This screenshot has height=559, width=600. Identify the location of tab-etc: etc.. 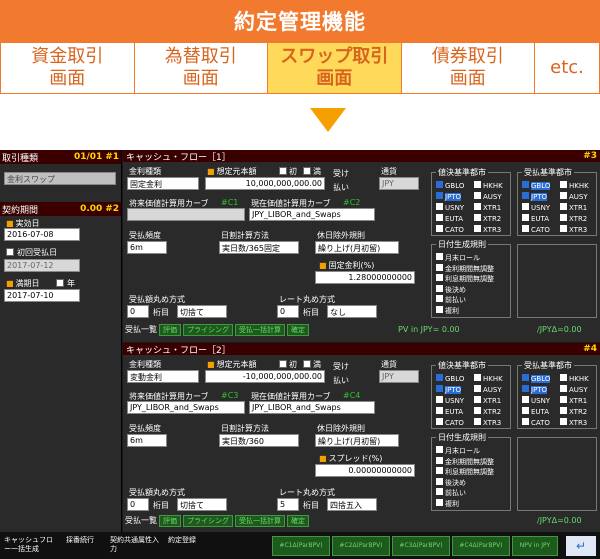
(567, 68).